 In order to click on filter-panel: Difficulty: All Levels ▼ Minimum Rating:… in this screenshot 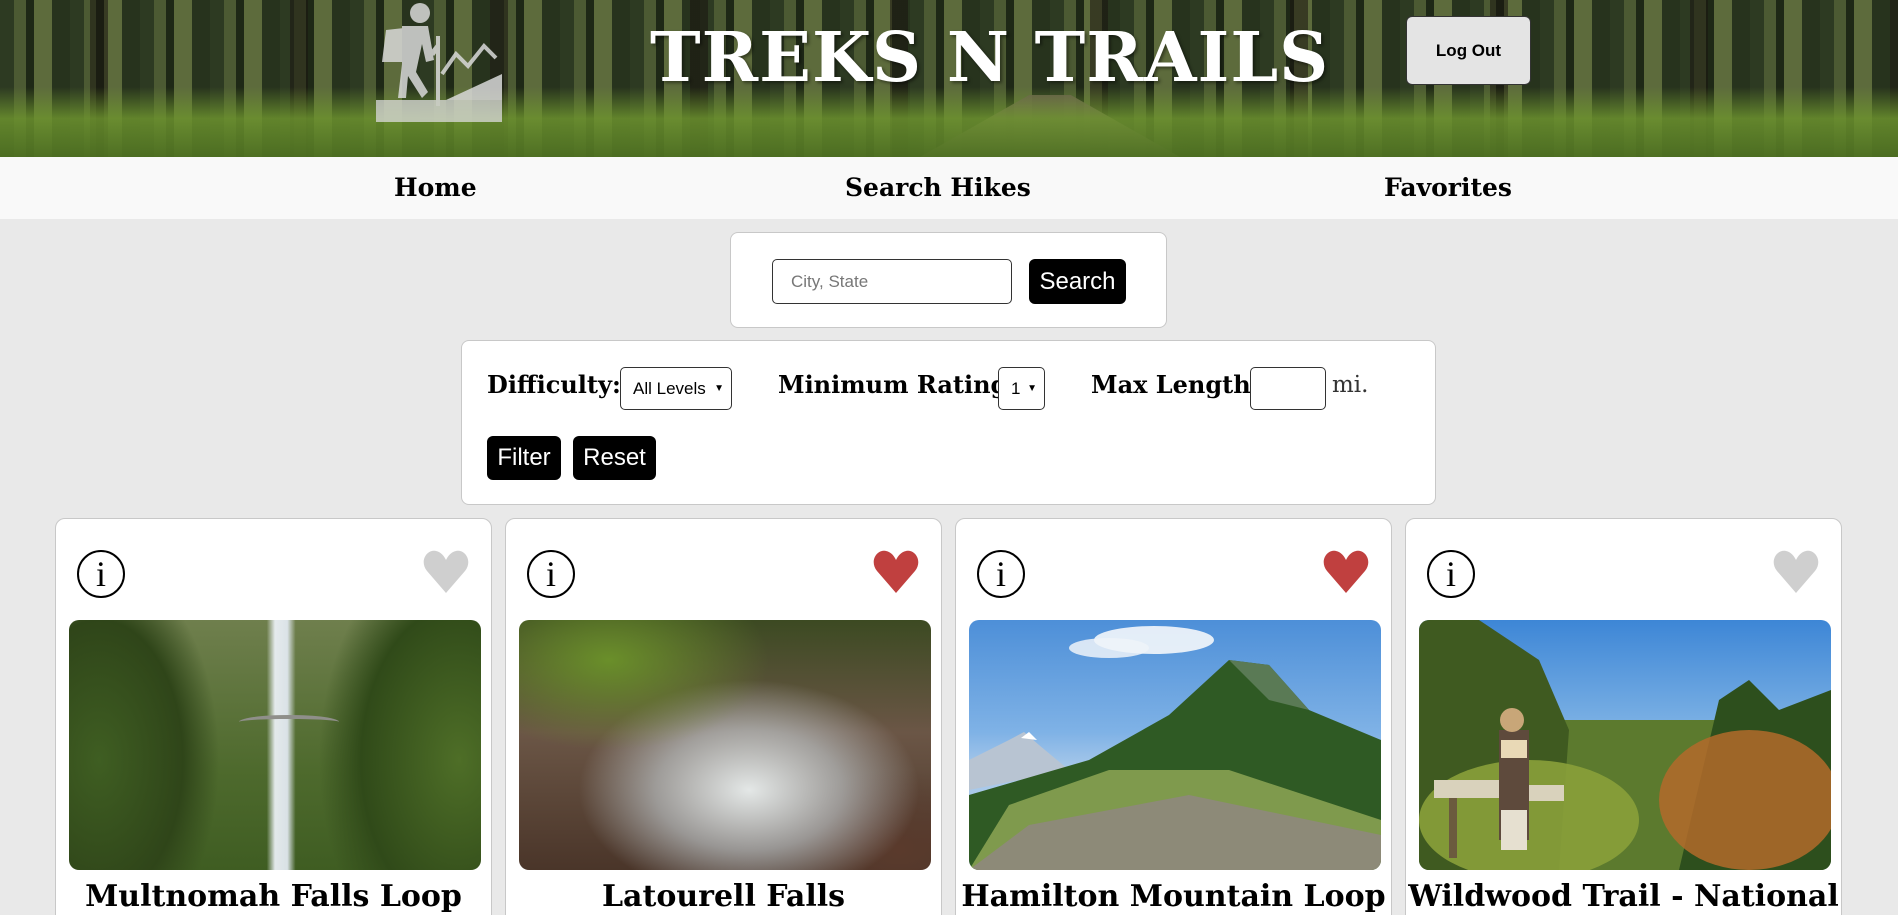, I will do `click(948, 422)`.